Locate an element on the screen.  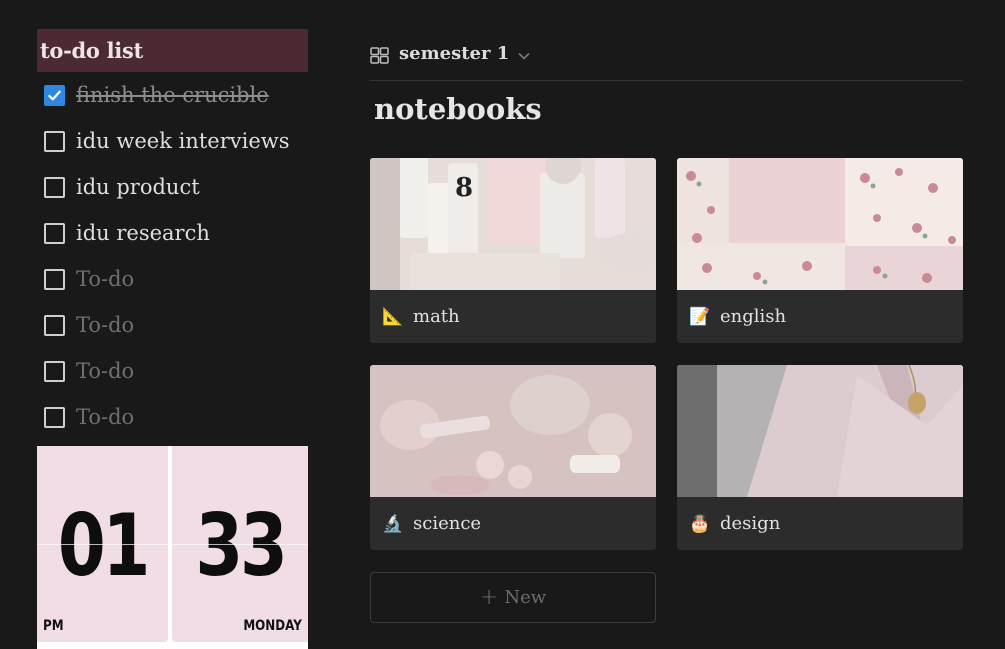
checkmark-icon is located at coordinates (54, 95).